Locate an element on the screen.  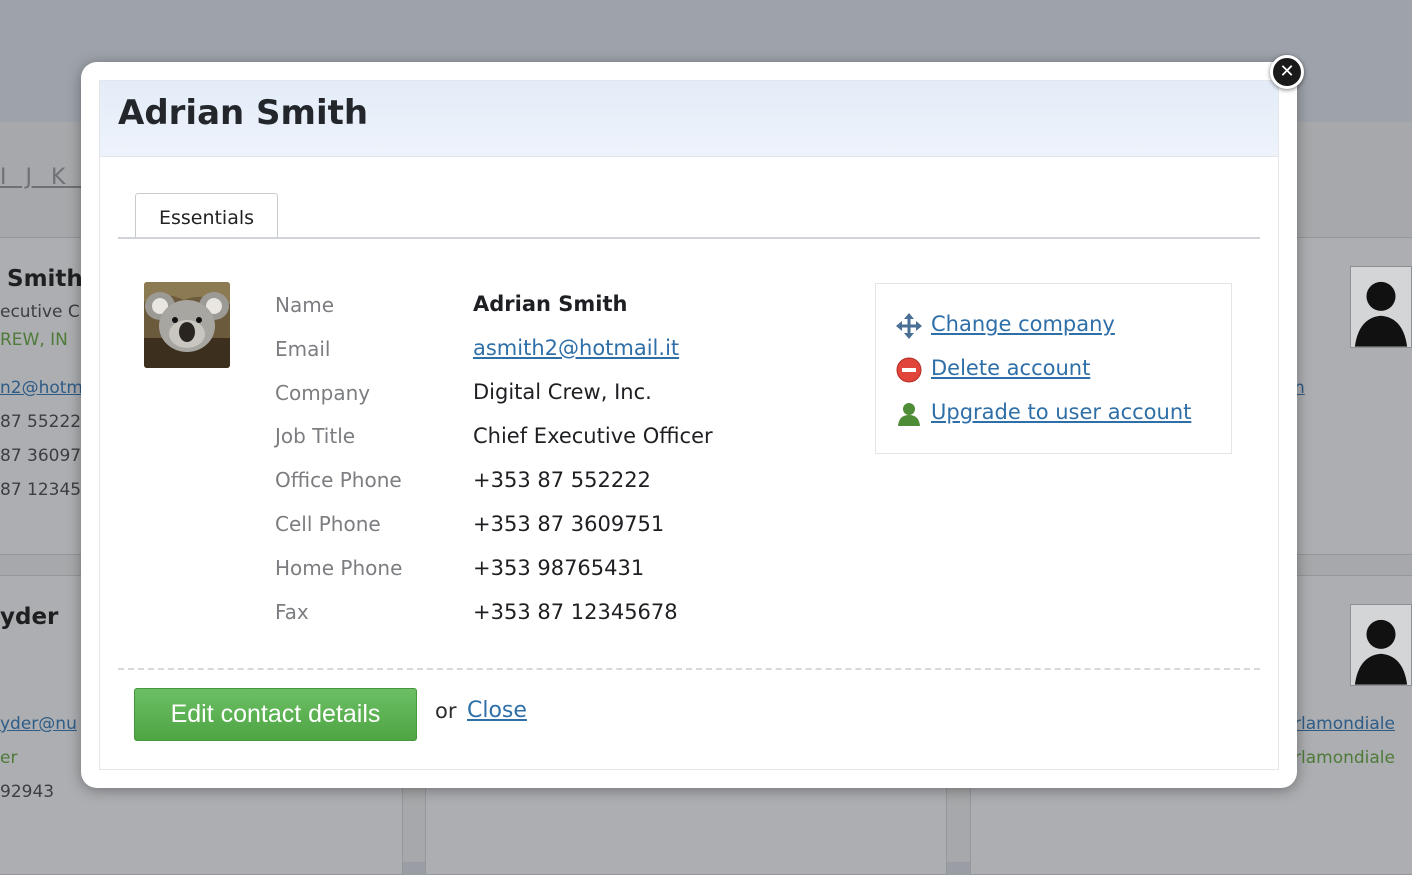
tab-essentials: Essentials is located at coordinates (206, 216).